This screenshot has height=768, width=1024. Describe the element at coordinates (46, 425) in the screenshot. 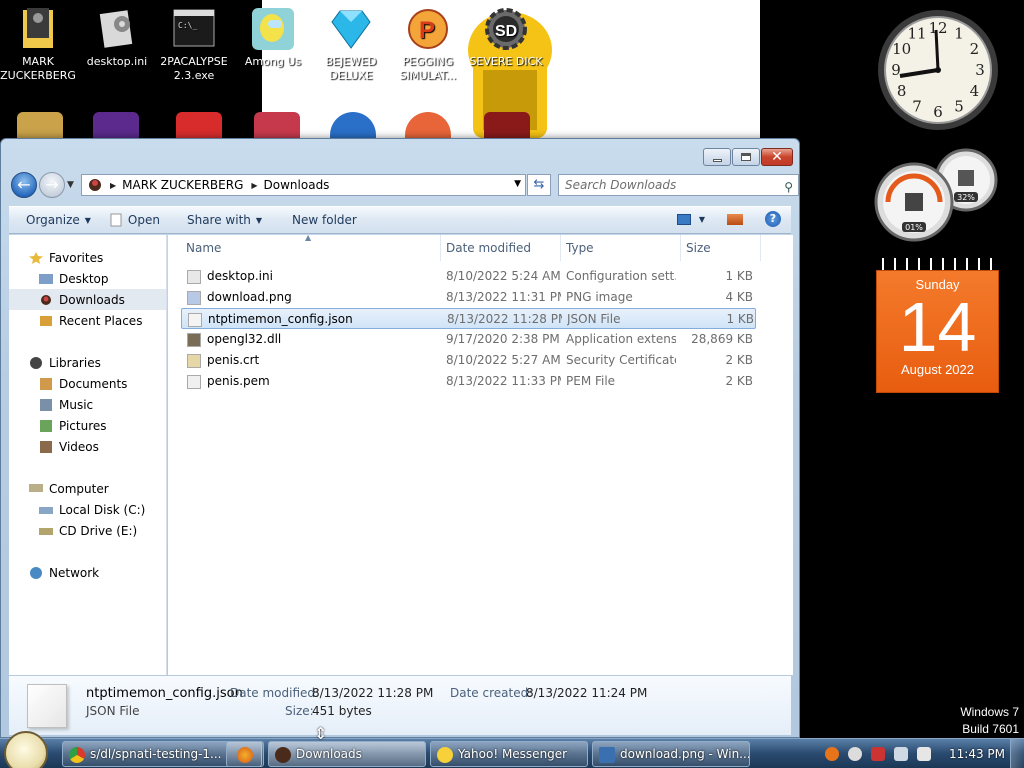

I see `pictures-icon` at that location.